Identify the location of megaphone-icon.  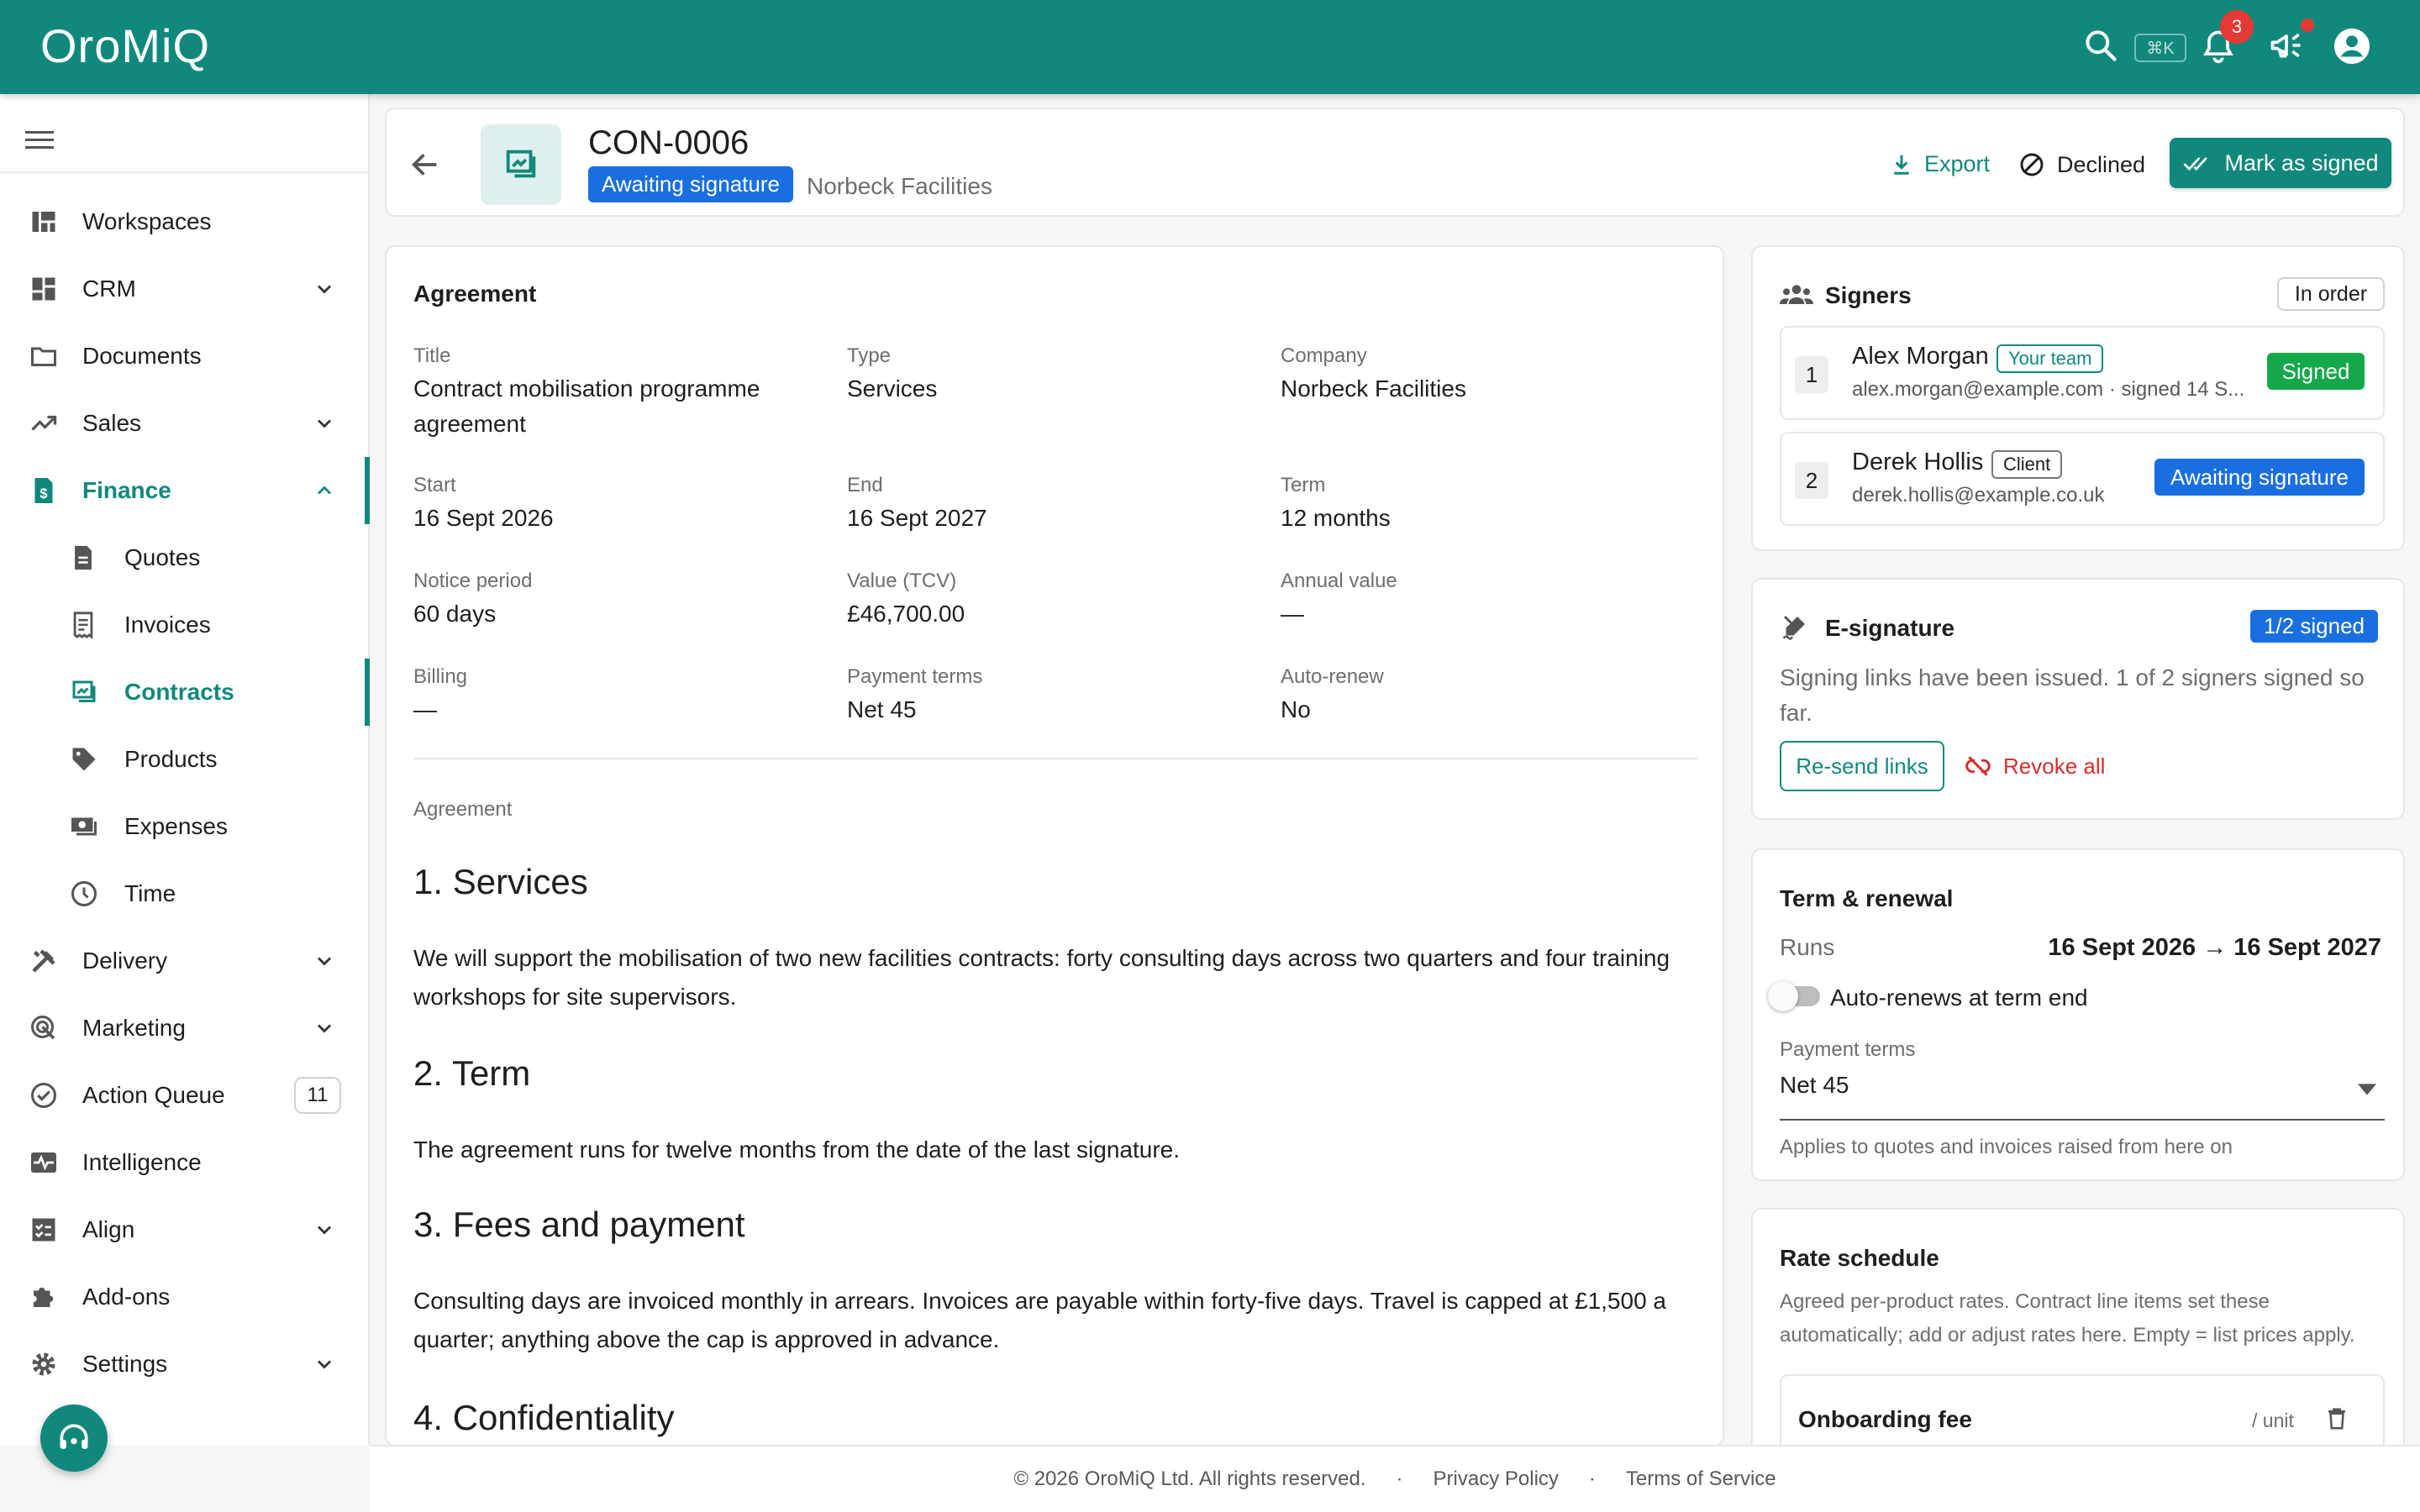
(2286, 45).